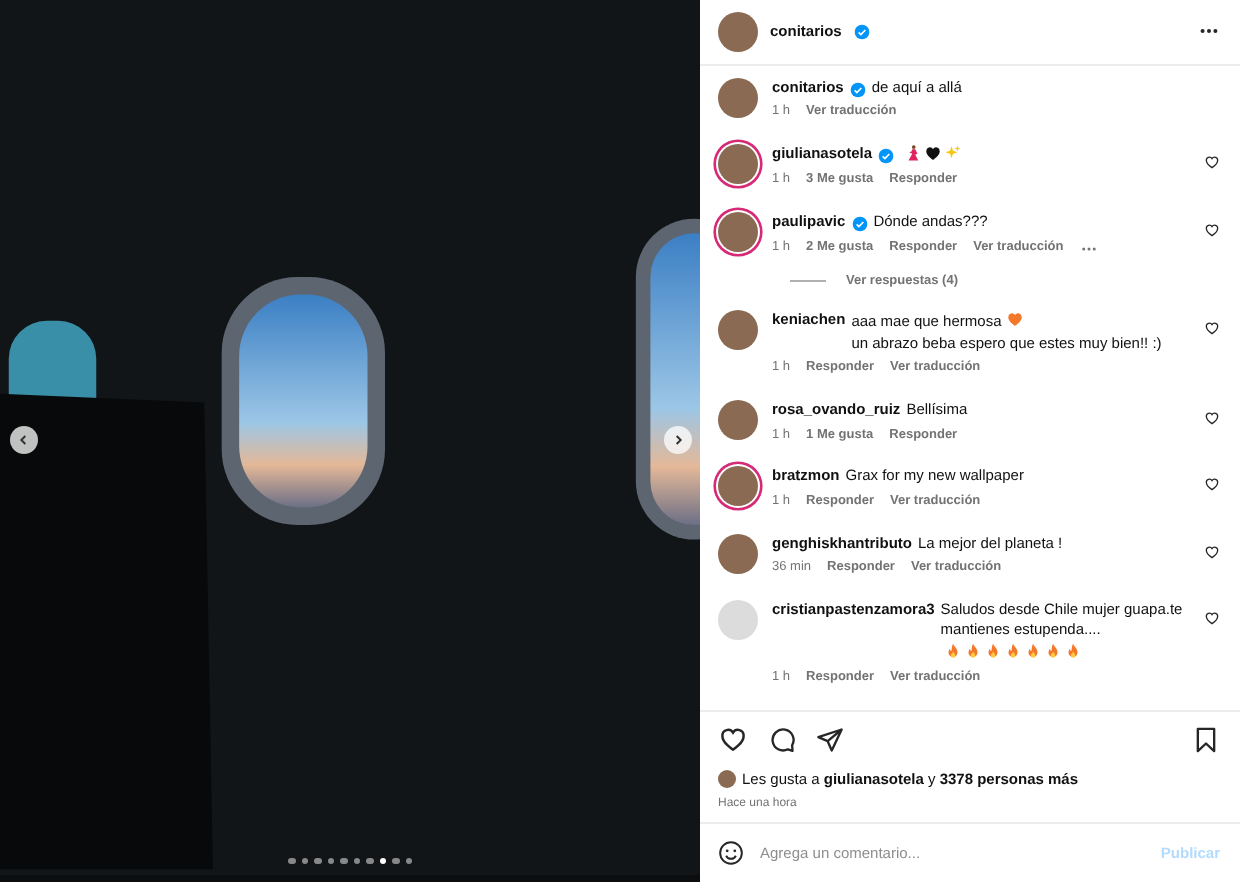 Image resolution: width=1240 pixels, height=882 pixels. I want to click on chevron-left-icon, so click(24, 440).